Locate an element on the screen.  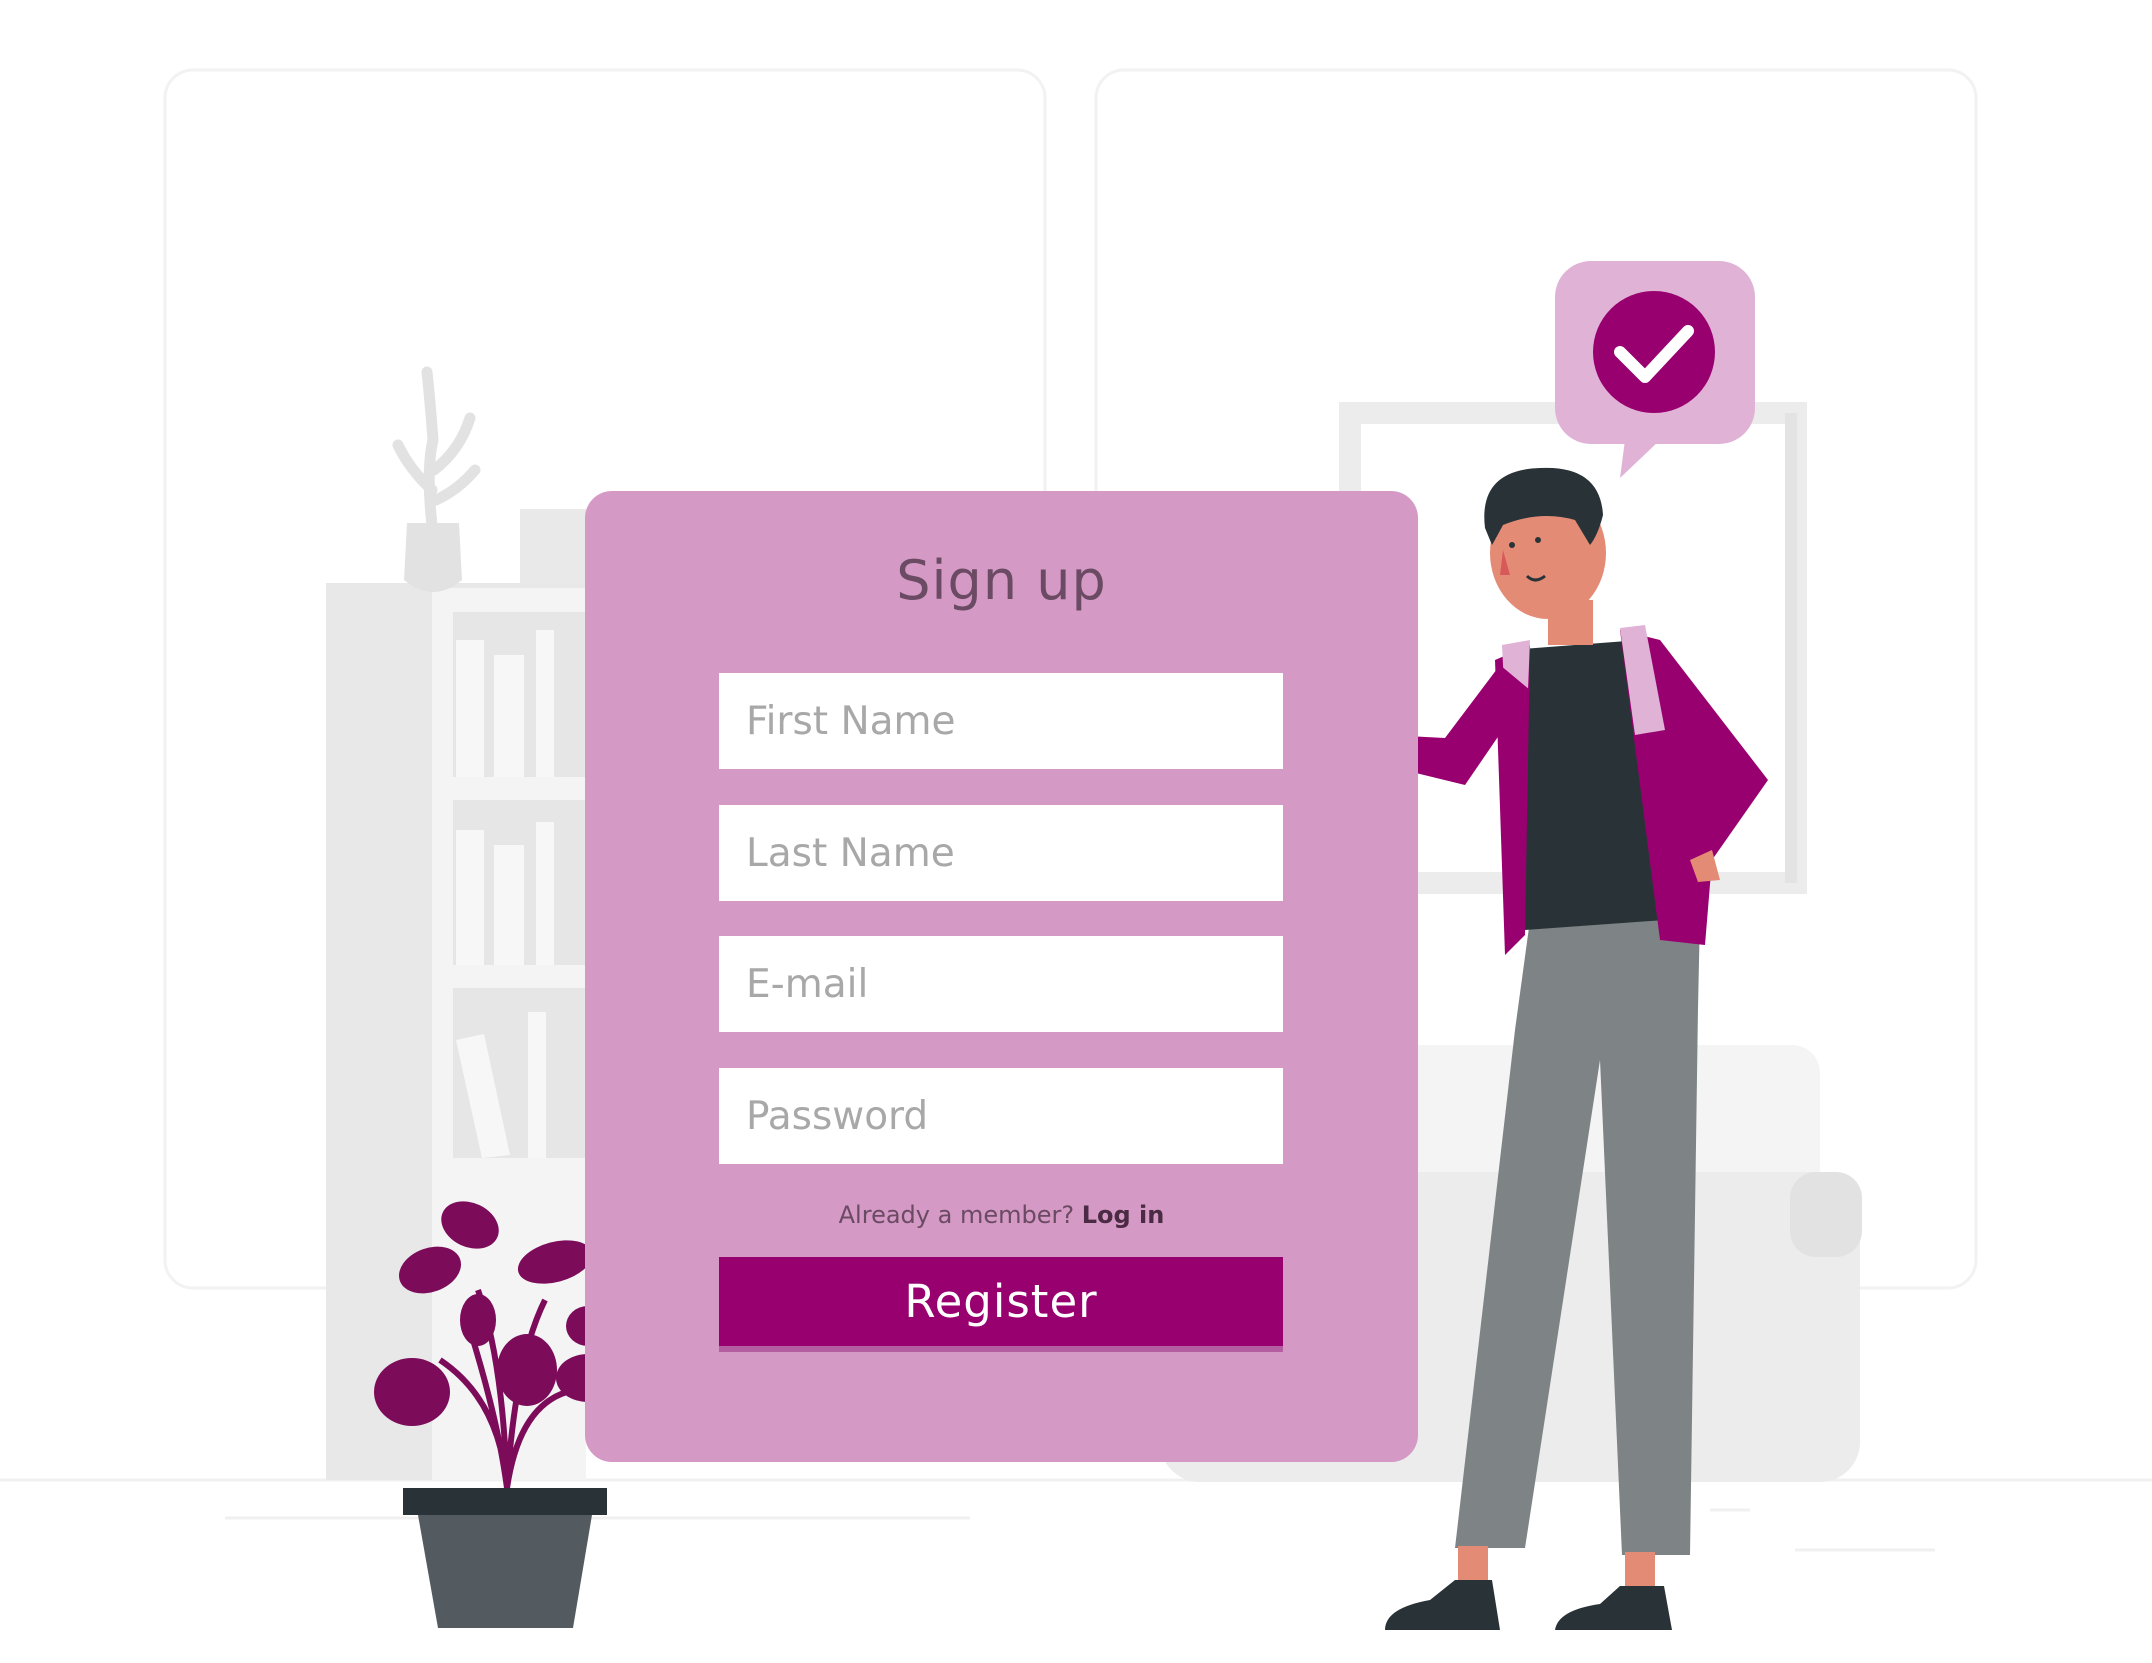
bookshelf is located at coordinates (456, 923).